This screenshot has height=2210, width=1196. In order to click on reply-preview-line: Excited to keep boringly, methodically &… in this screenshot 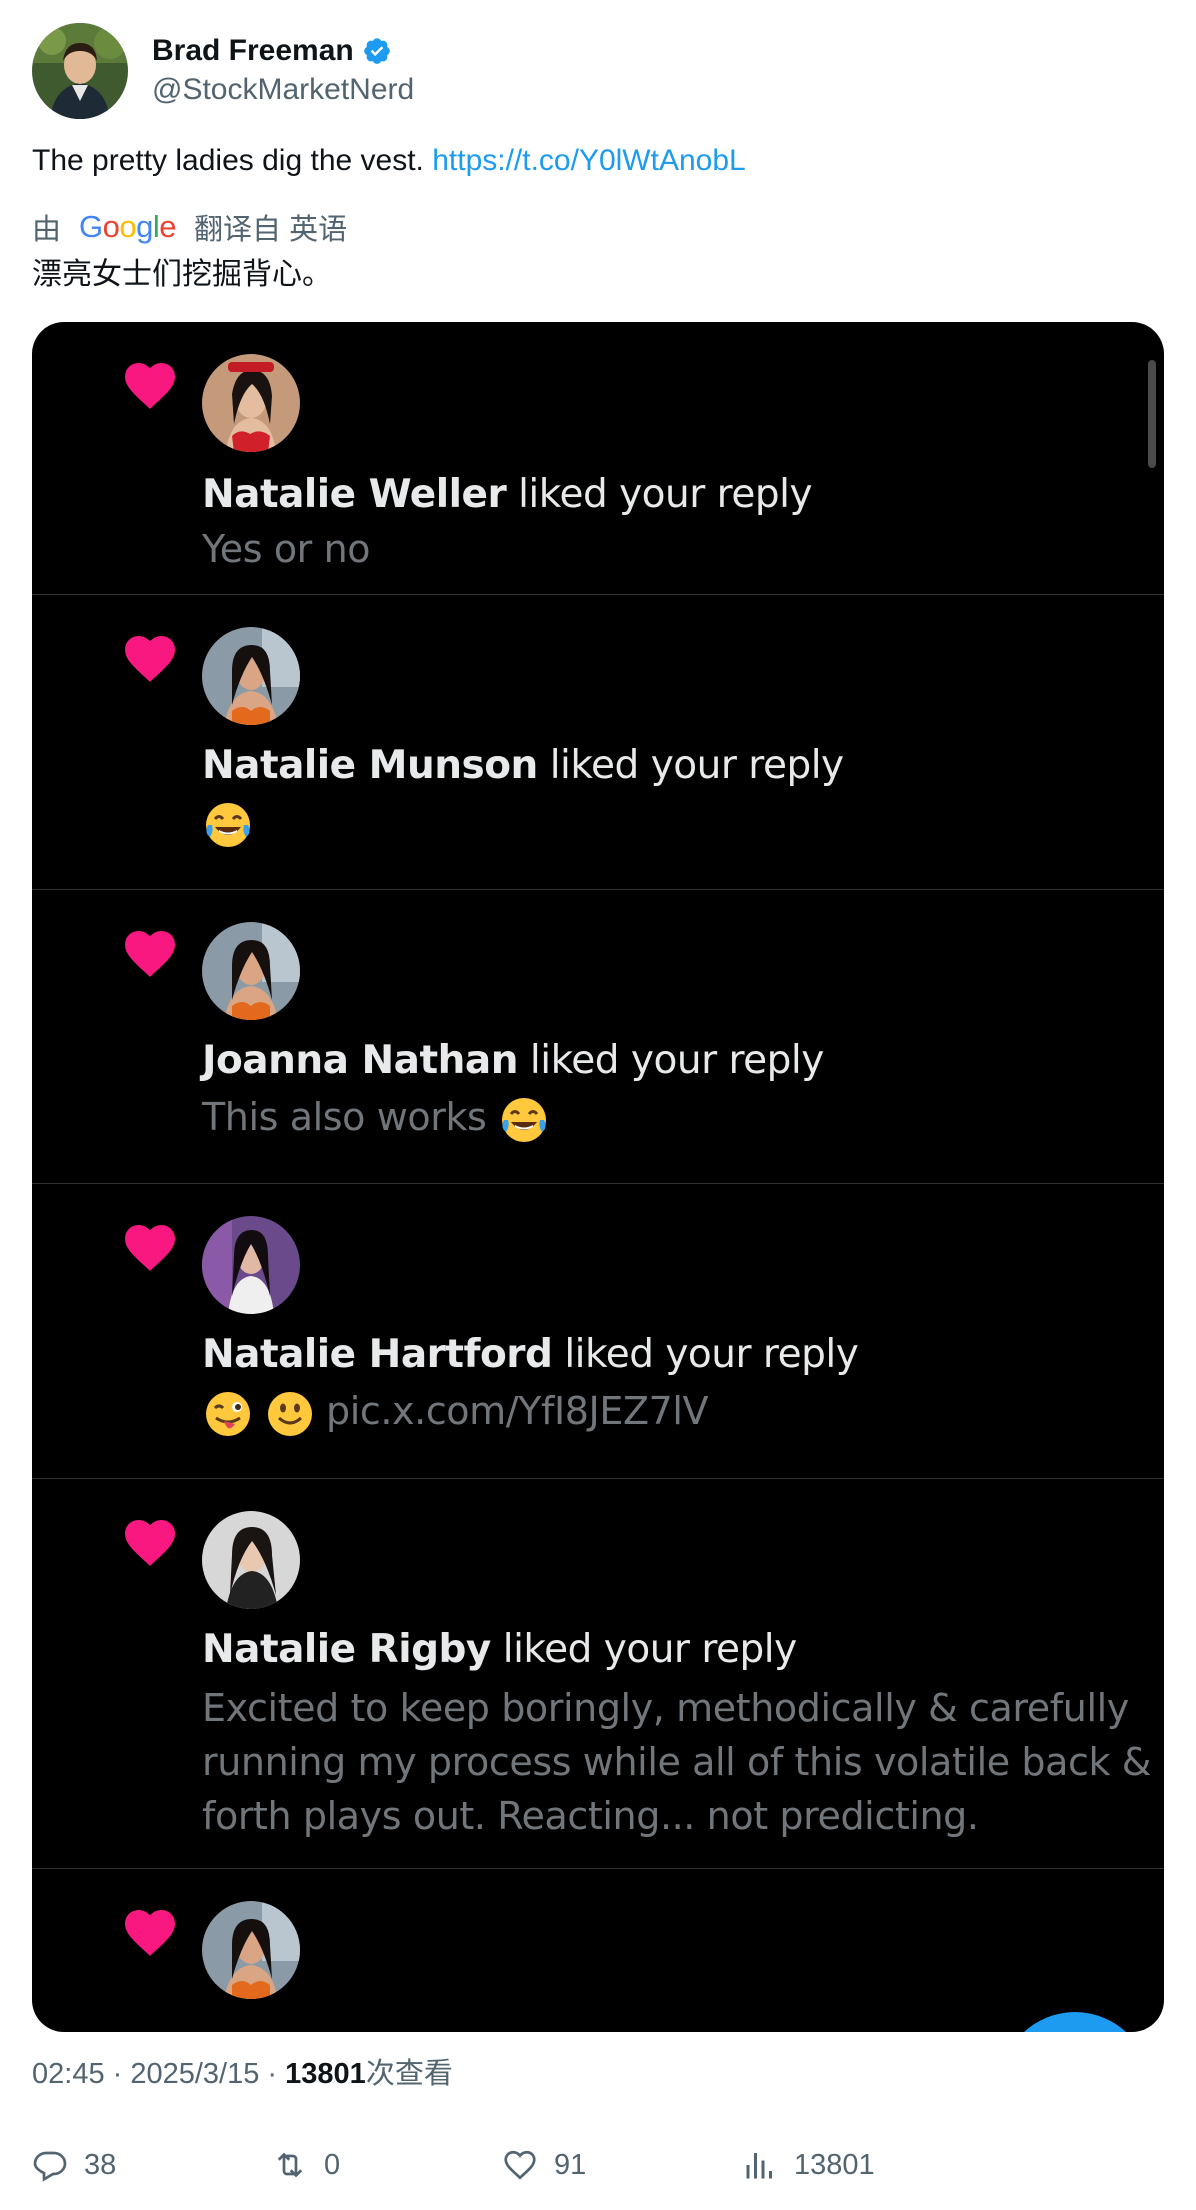, I will do `click(665, 1708)`.